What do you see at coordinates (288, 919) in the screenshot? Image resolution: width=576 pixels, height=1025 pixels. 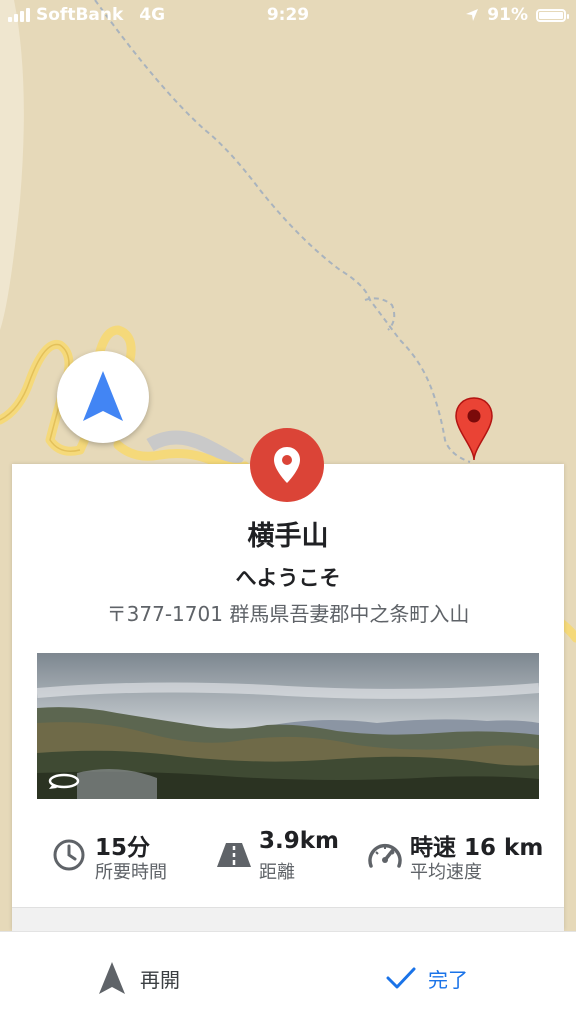 I see `card-bottom-strip` at bounding box center [288, 919].